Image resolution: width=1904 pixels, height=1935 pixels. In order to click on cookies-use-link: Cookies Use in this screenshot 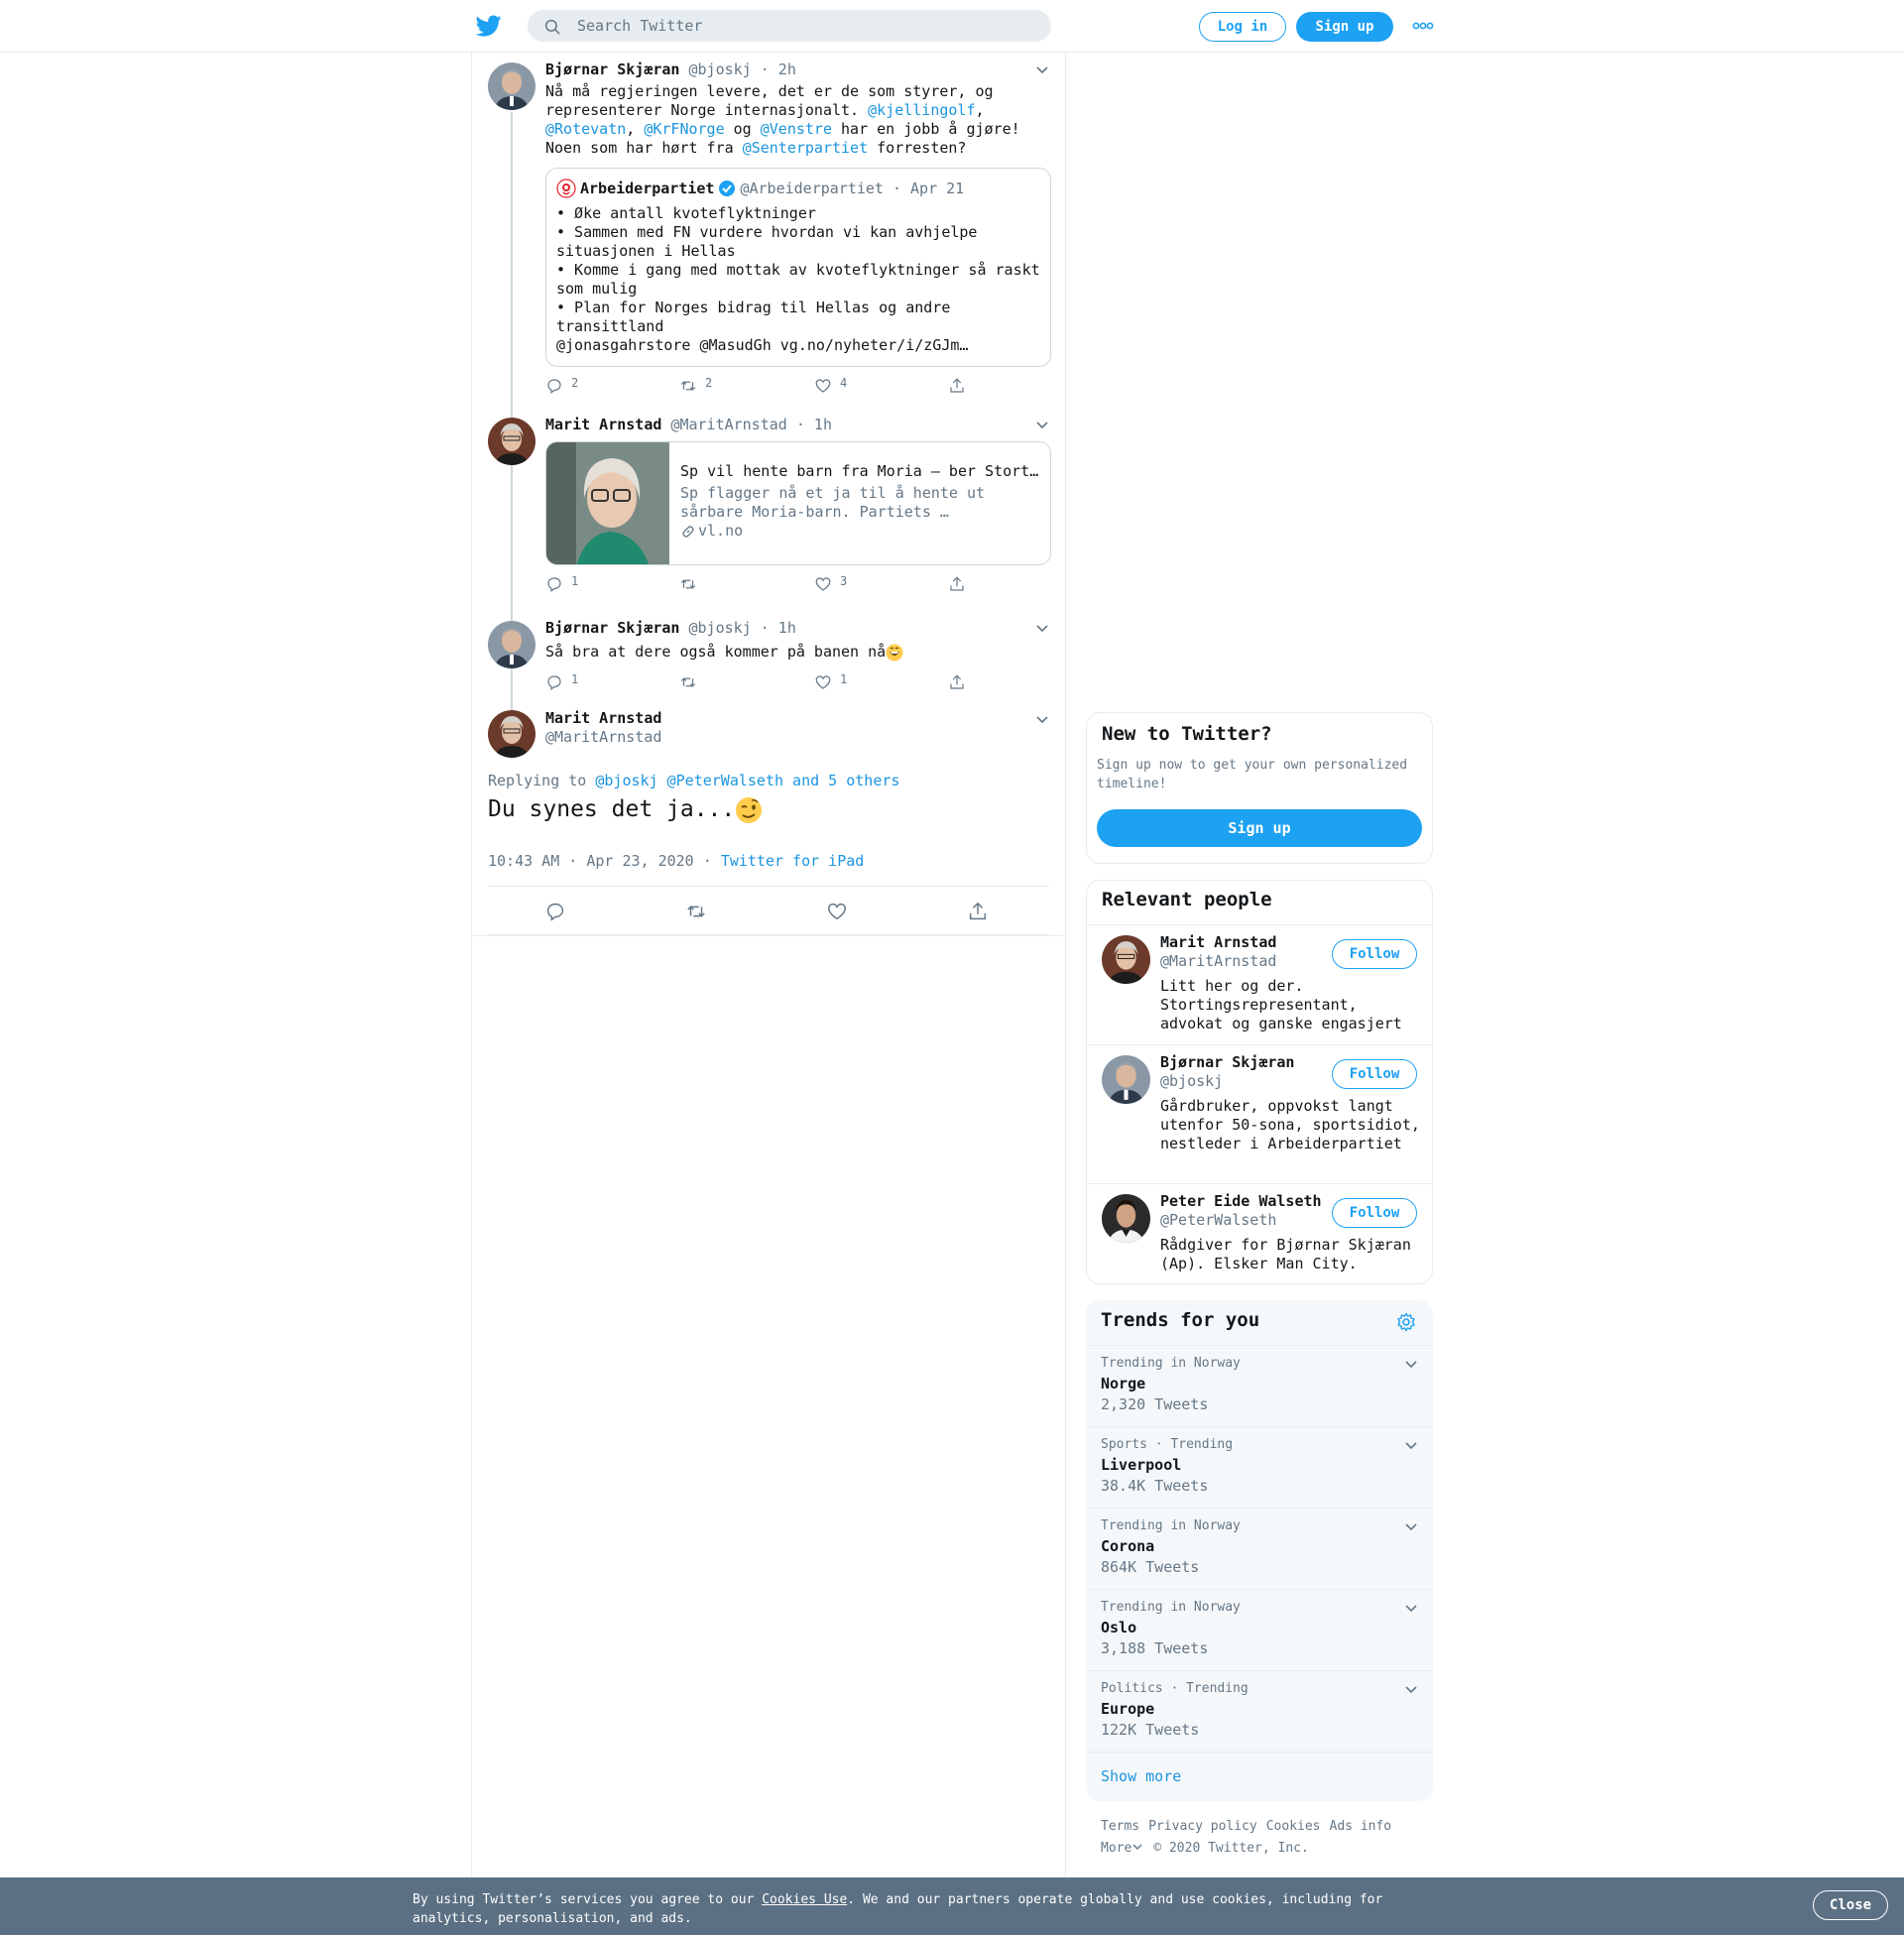, I will do `click(804, 1900)`.